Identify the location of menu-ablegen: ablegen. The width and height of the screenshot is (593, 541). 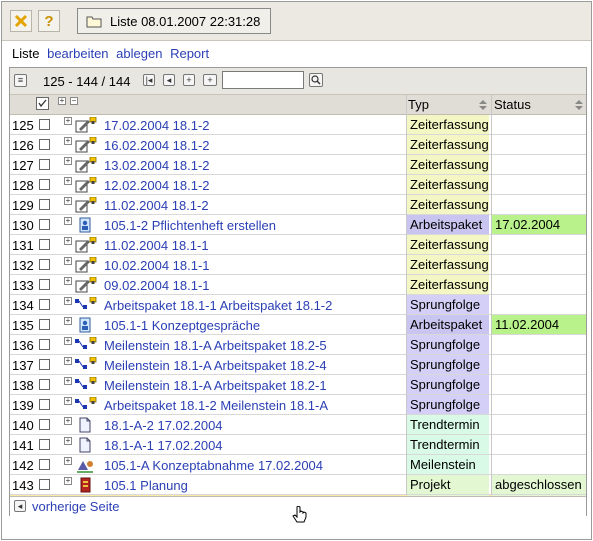
(139, 53).